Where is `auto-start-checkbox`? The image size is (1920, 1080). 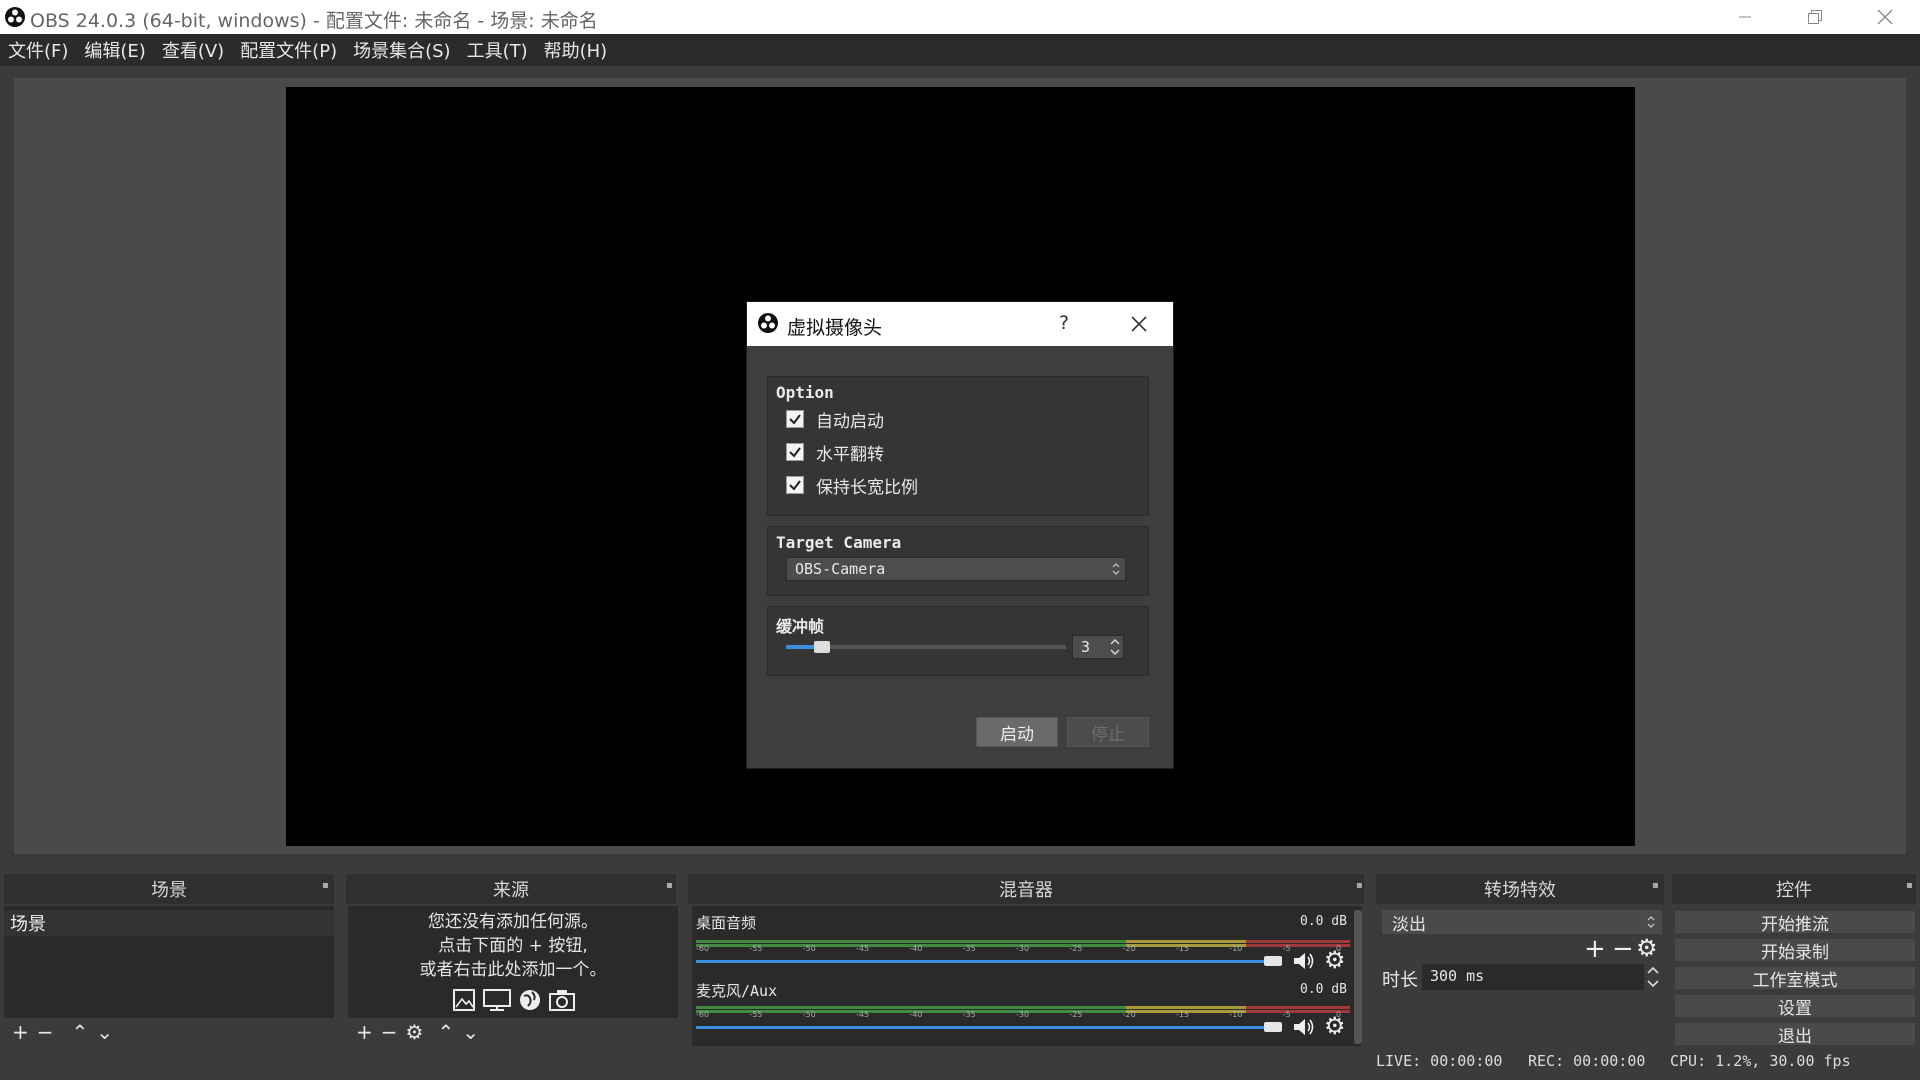 auto-start-checkbox is located at coordinates (795, 419).